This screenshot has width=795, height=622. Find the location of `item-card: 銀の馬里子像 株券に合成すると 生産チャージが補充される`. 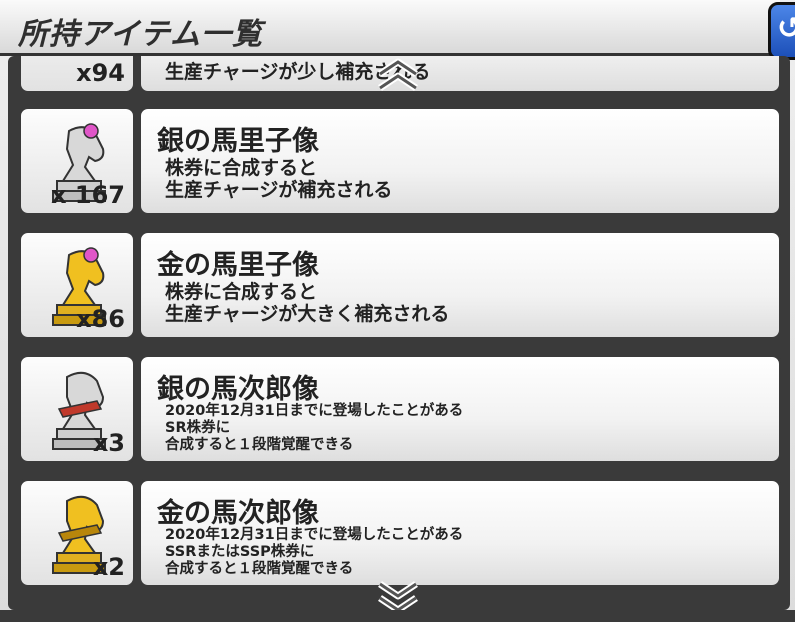

item-card: 銀の馬里子像 株券に合成すると 生産チャージが補充される is located at coordinates (460, 161).